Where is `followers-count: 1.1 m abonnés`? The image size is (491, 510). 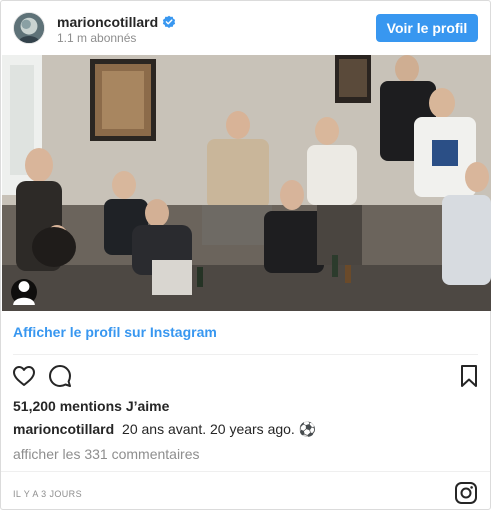
followers-count: 1.1 m abonnés is located at coordinates (97, 38).